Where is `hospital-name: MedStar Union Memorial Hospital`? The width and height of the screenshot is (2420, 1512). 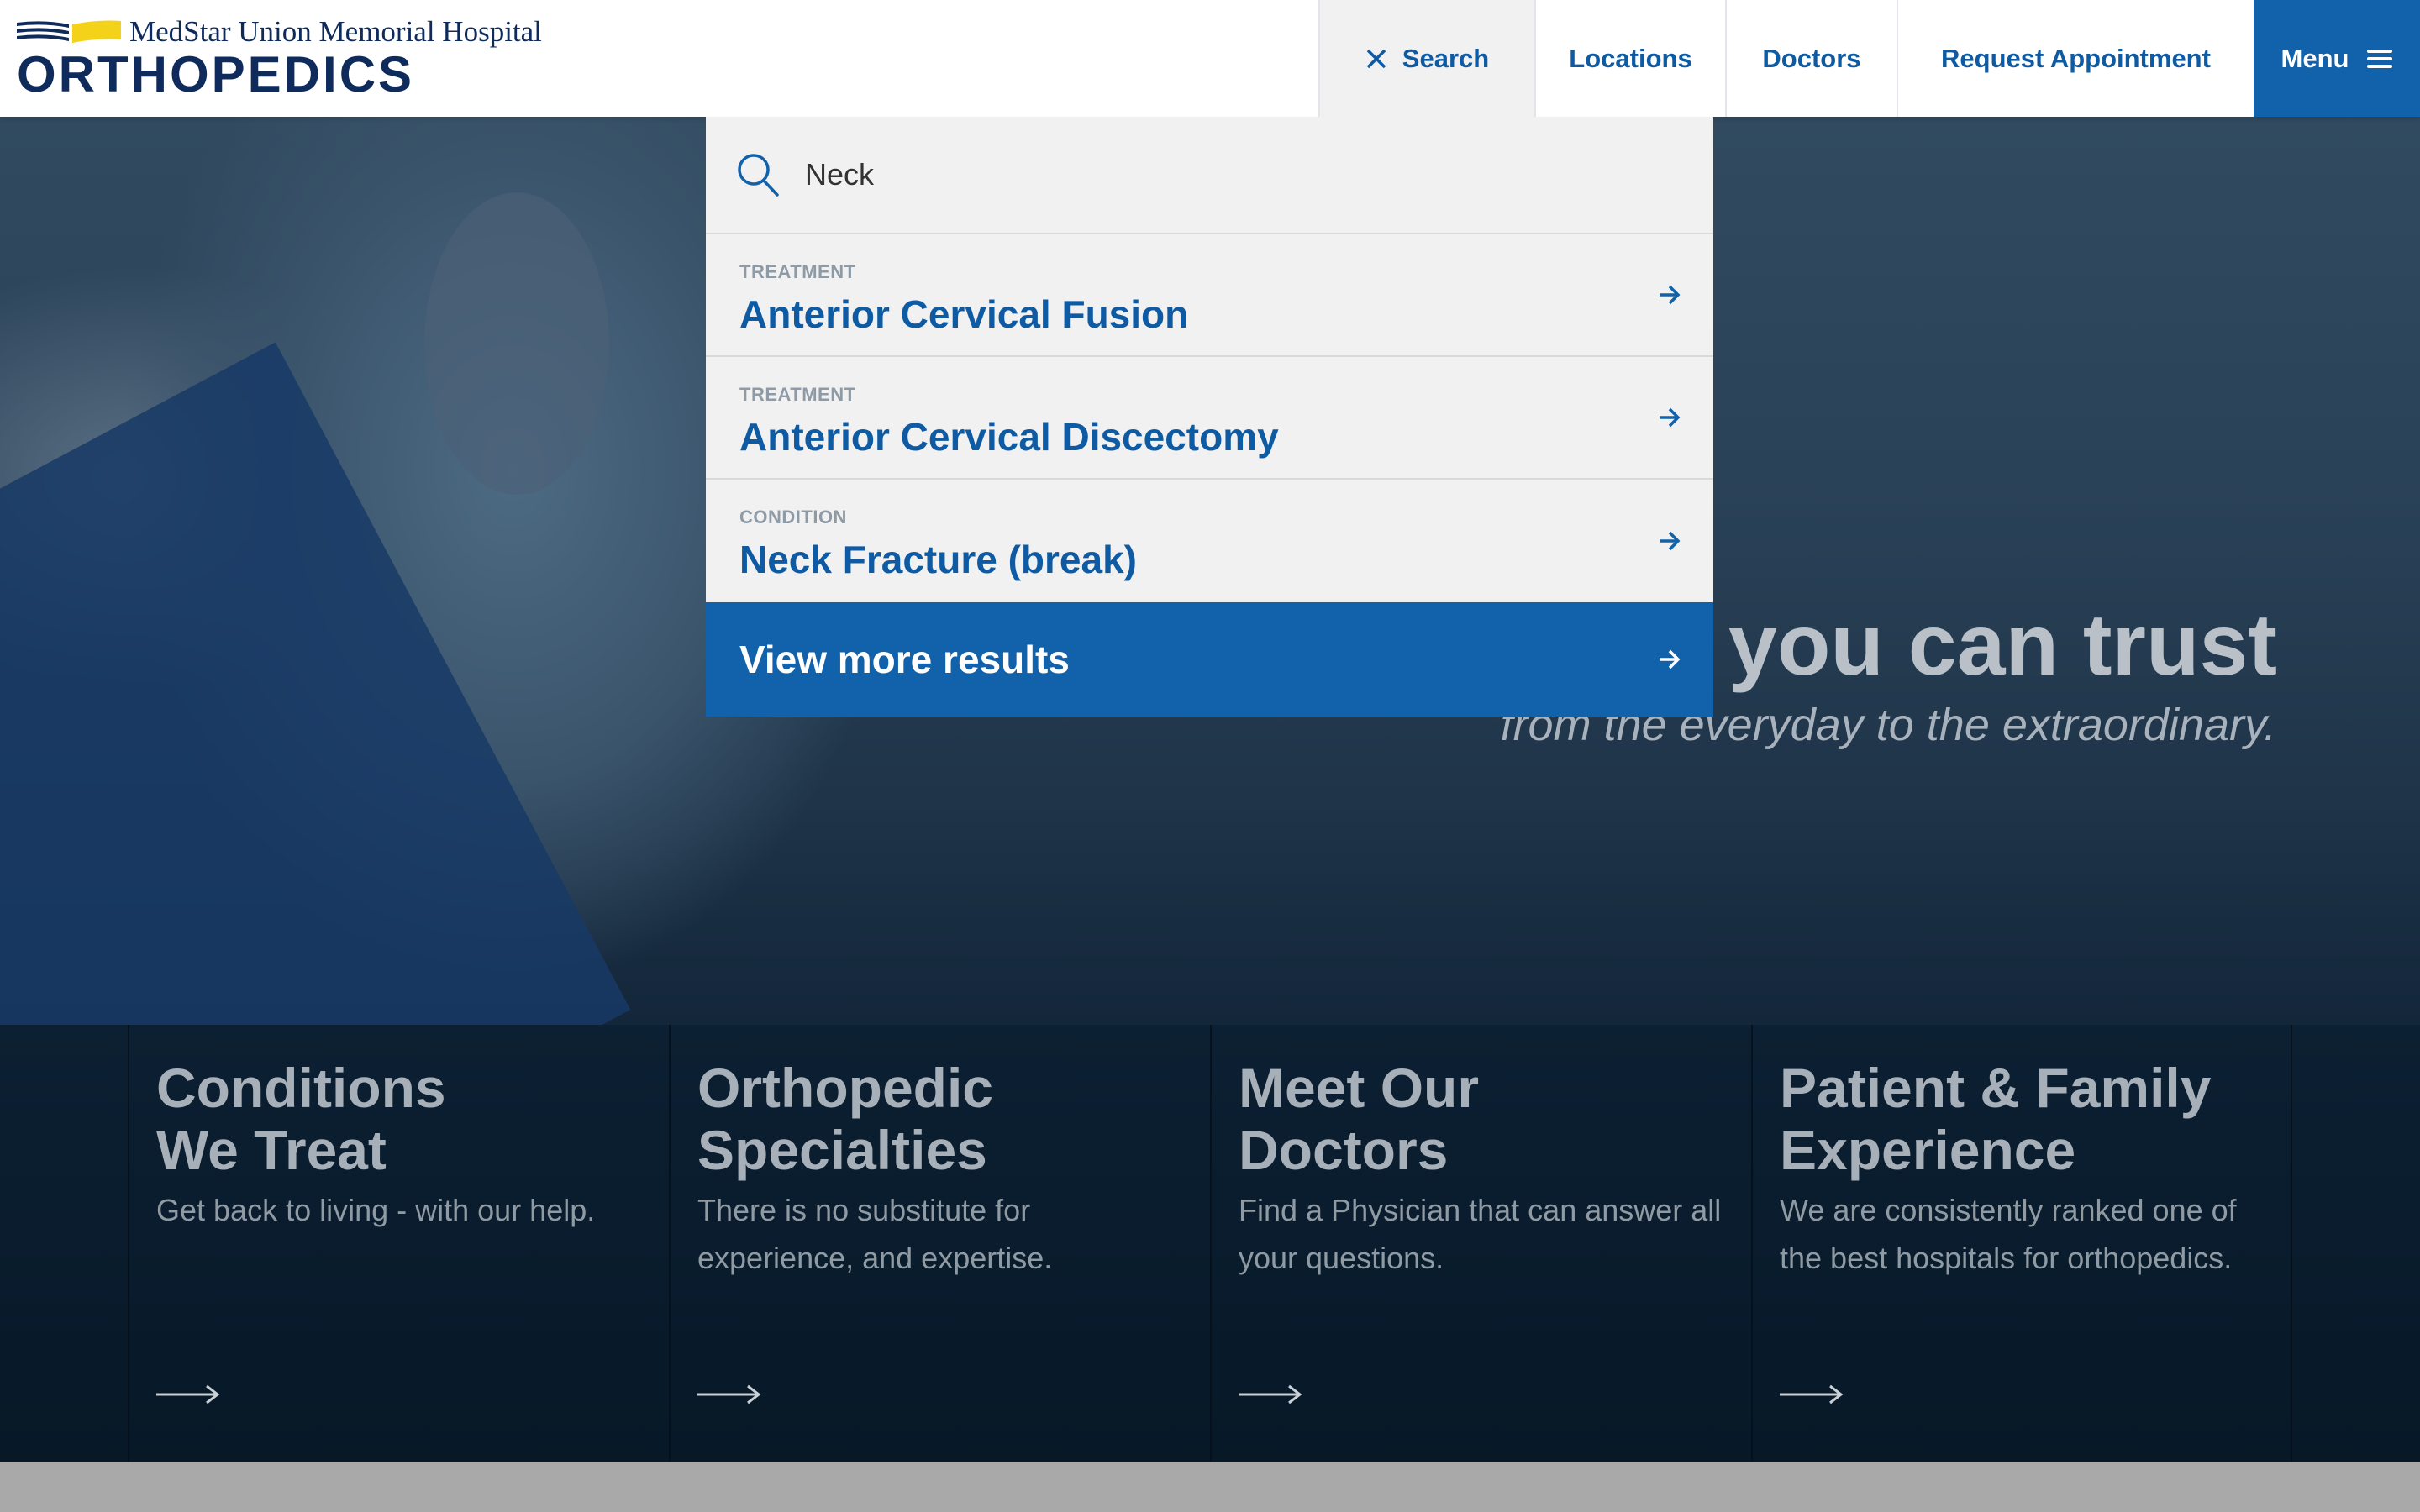
hospital-name: MedStar Union Memorial Hospital is located at coordinates (336, 31).